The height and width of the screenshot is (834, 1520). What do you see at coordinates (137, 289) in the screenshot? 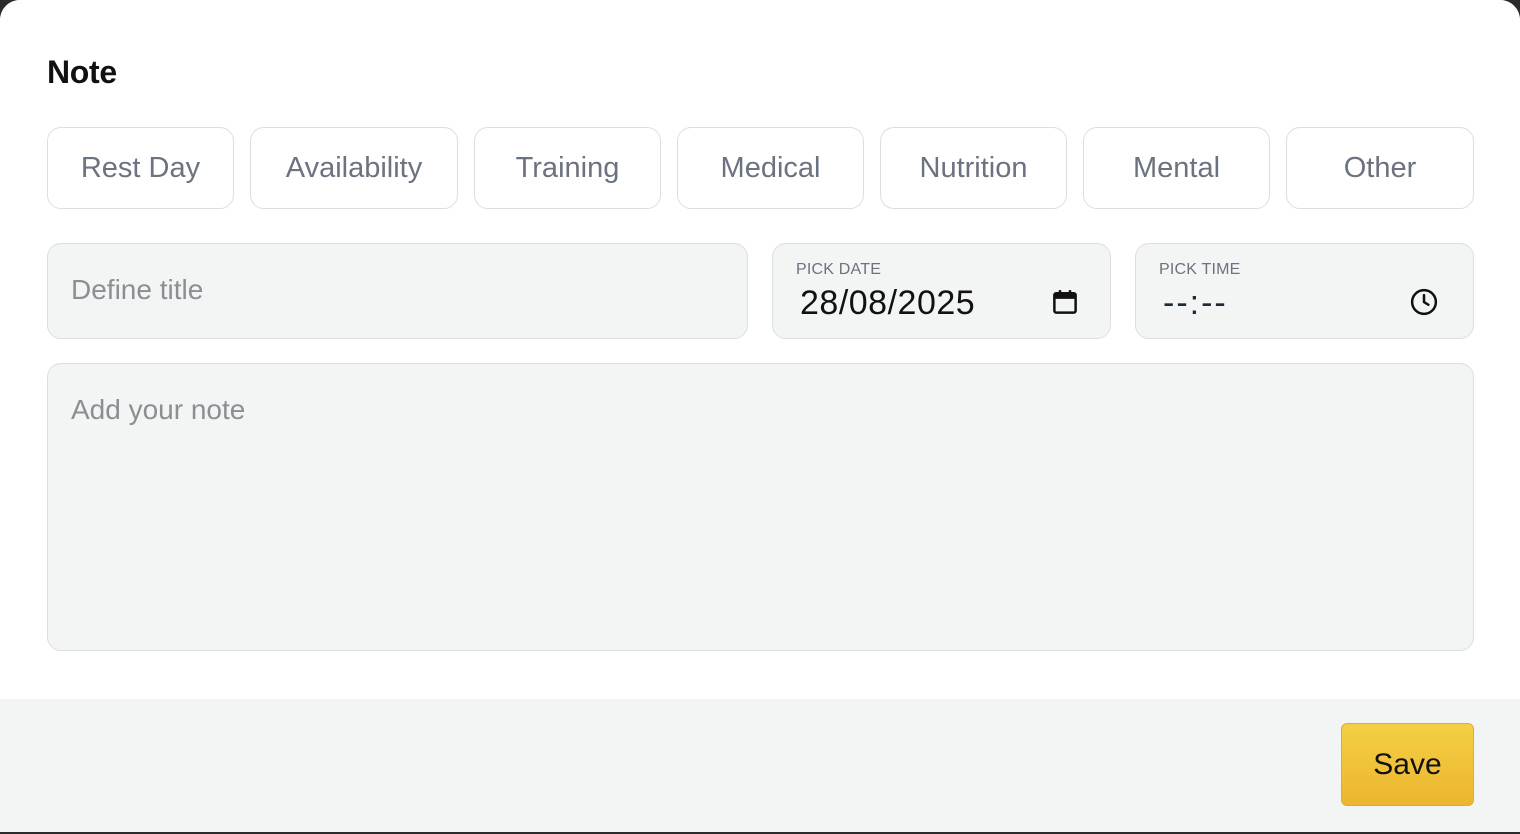
I see `title-placeholder: Define title` at bounding box center [137, 289].